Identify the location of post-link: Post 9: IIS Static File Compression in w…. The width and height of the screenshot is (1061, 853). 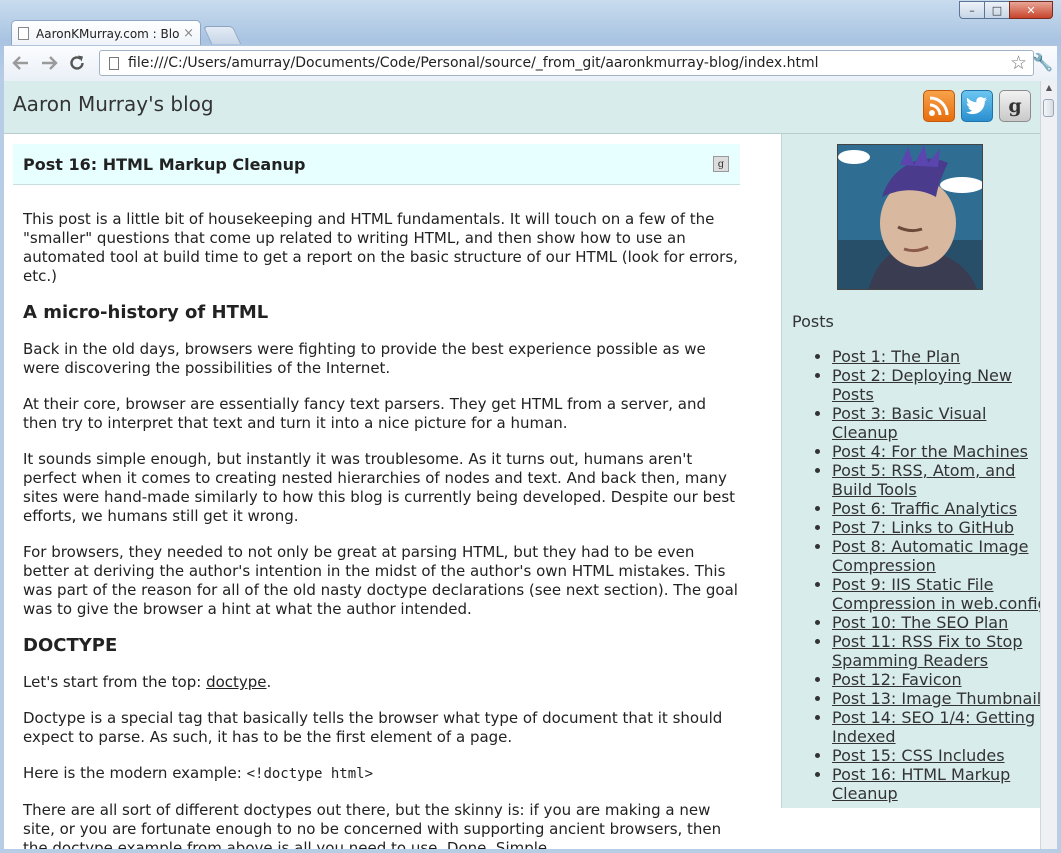
(936, 594).